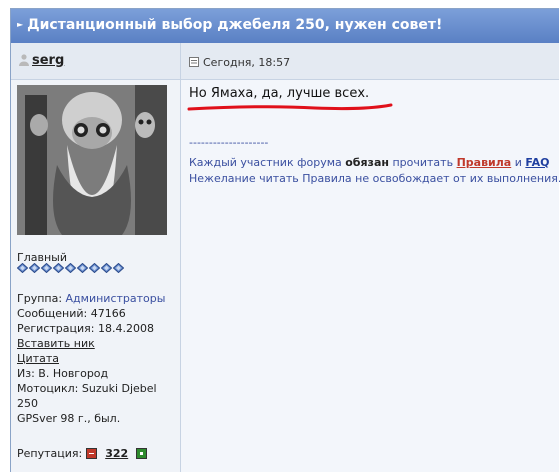 The height and width of the screenshot is (472, 560). What do you see at coordinates (142, 453) in the screenshot?
I see `reputation-plus-button` at bounding box center [142, 453].